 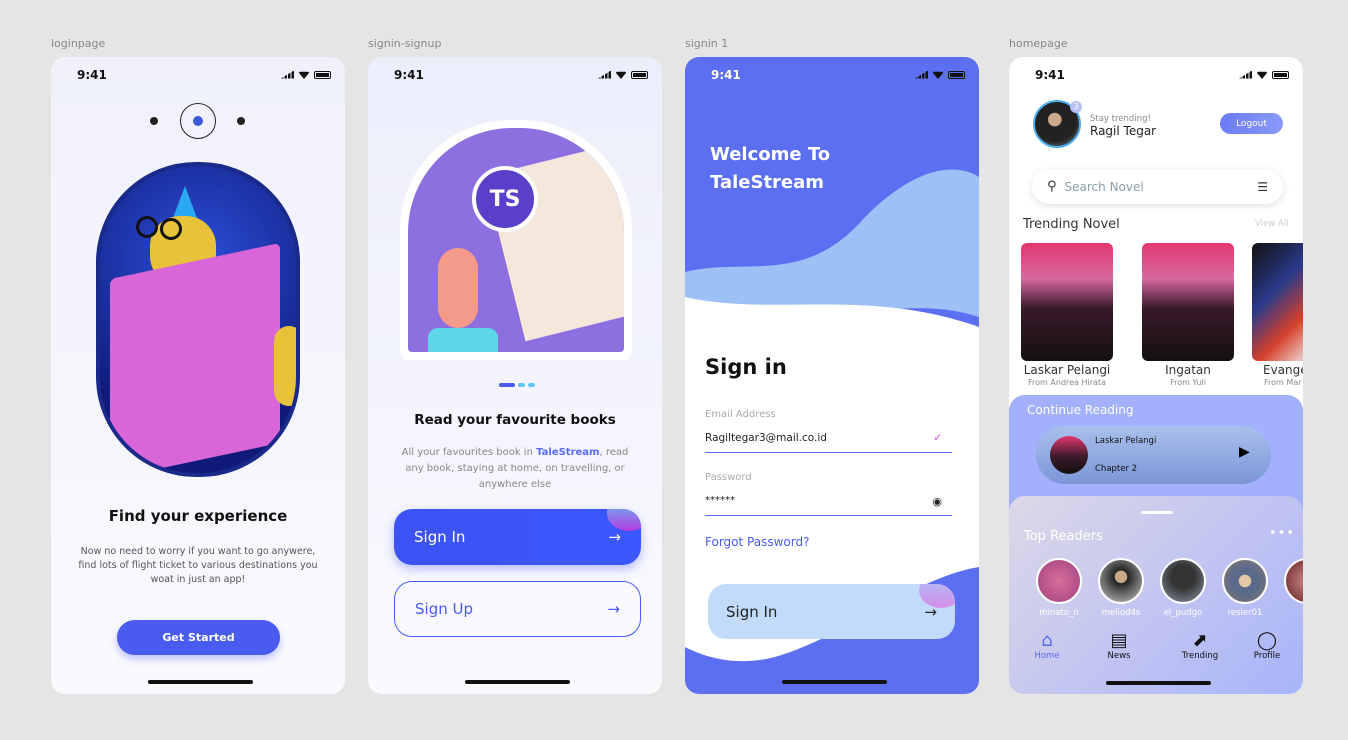 What do you see at coordinates (568, 452) in the screenshot?
I see `brand-name: TaleStream` at bounding box center [568, 452].